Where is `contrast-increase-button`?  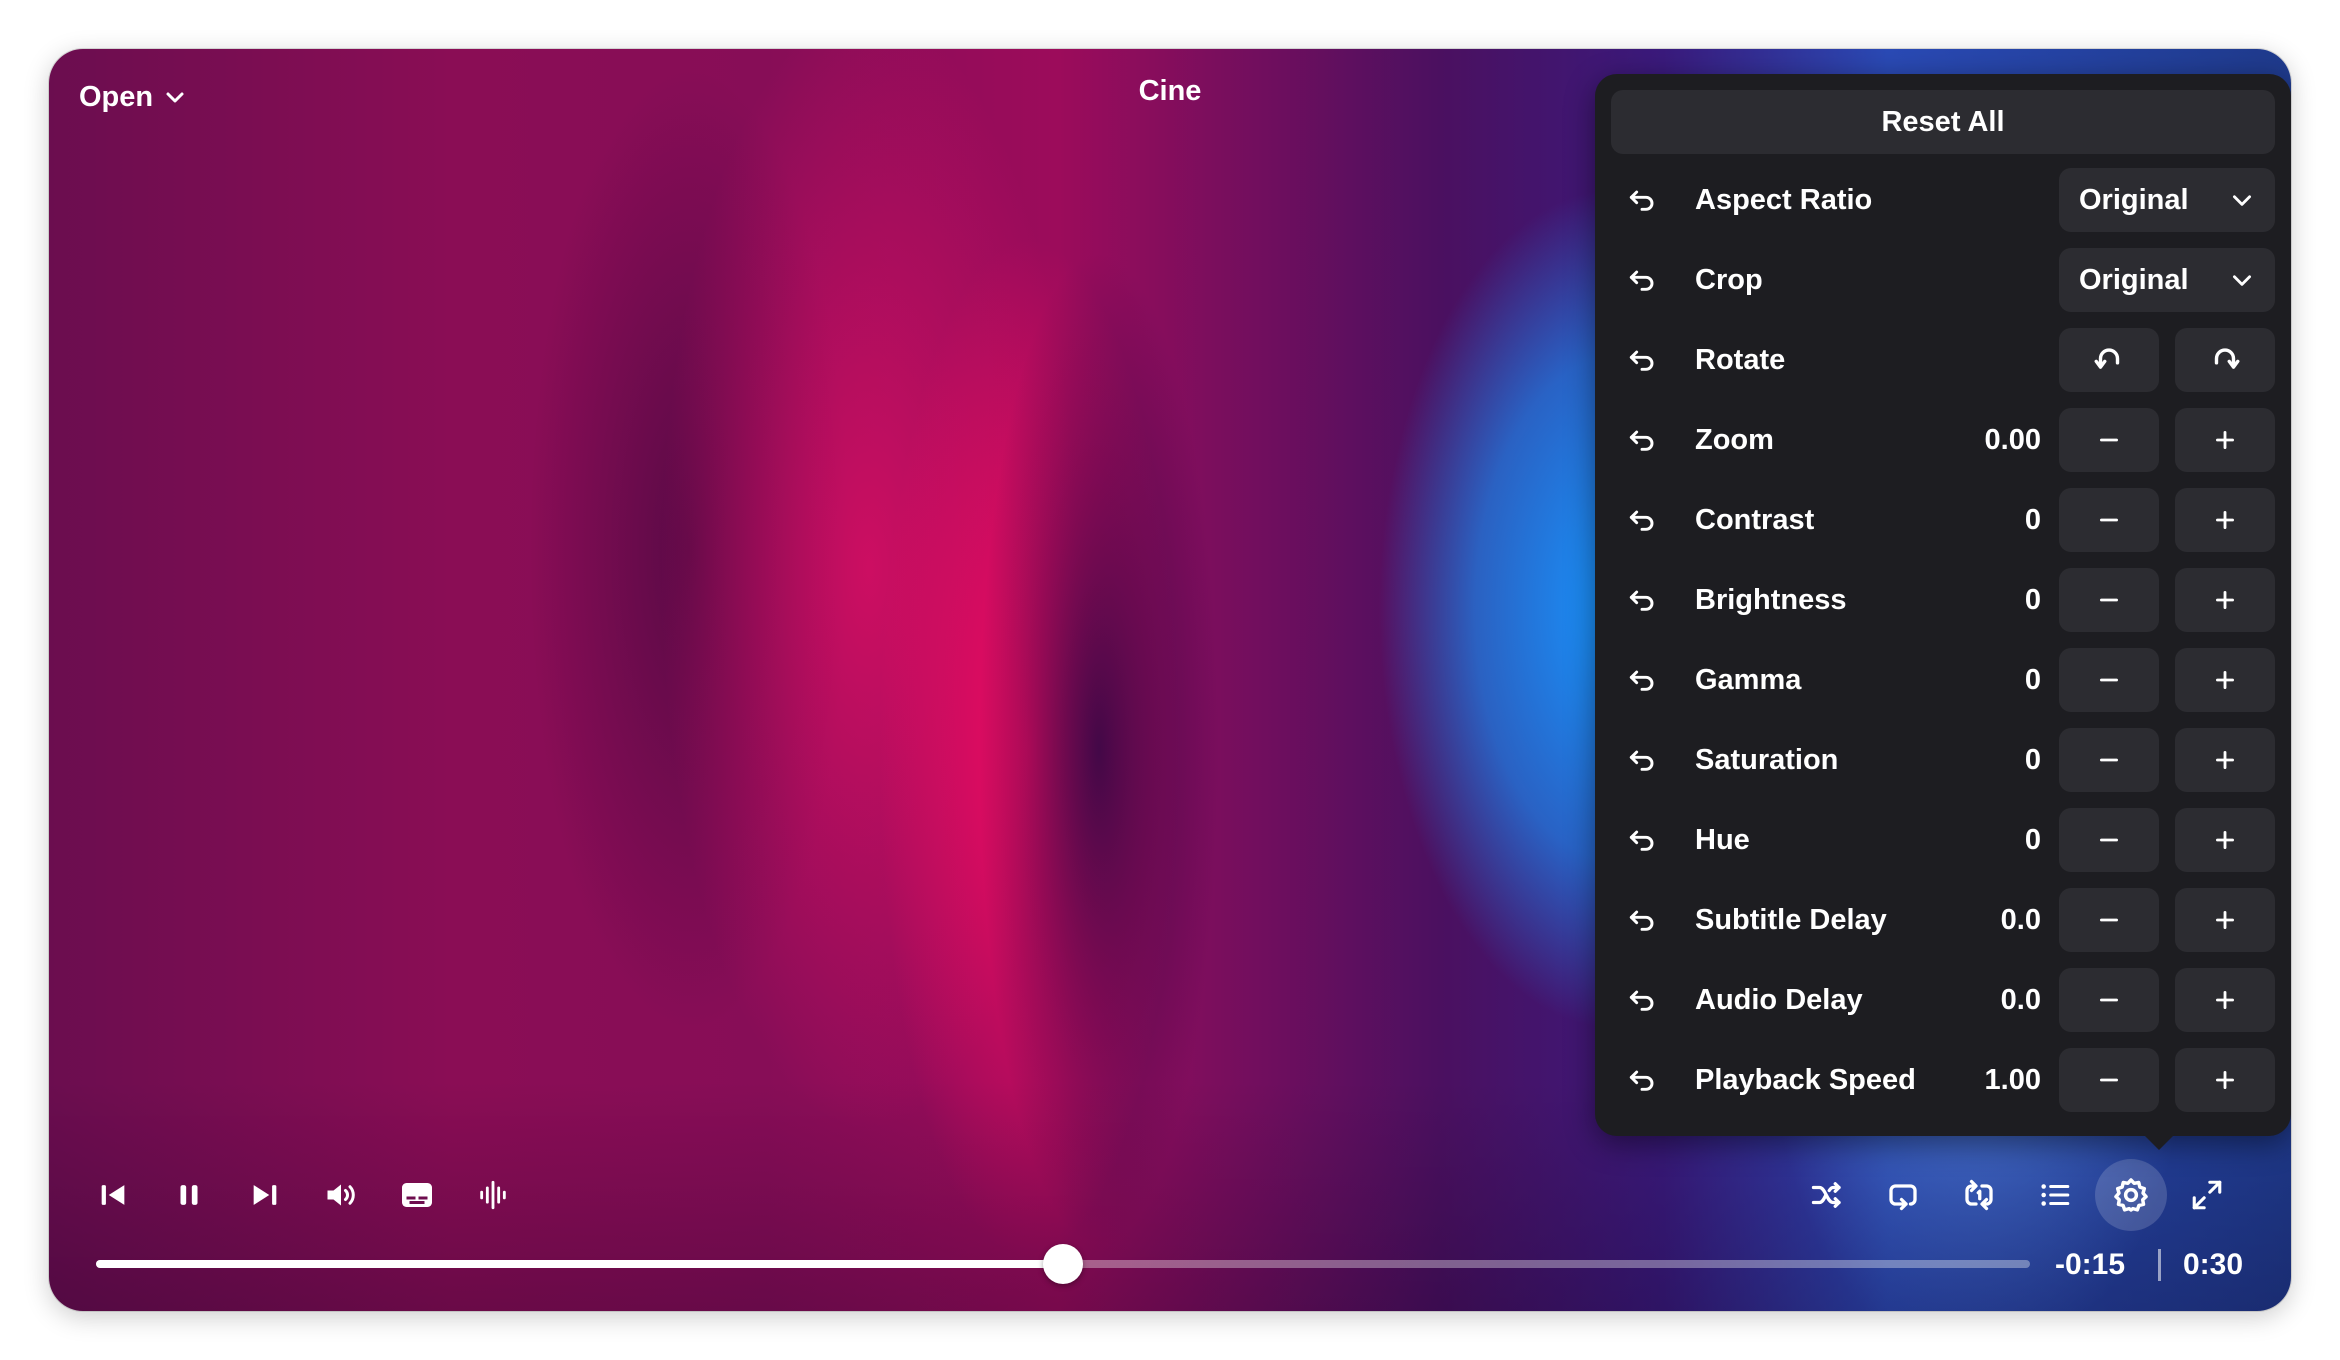 contrast-increase-button is located at coordinates (2225, 520).